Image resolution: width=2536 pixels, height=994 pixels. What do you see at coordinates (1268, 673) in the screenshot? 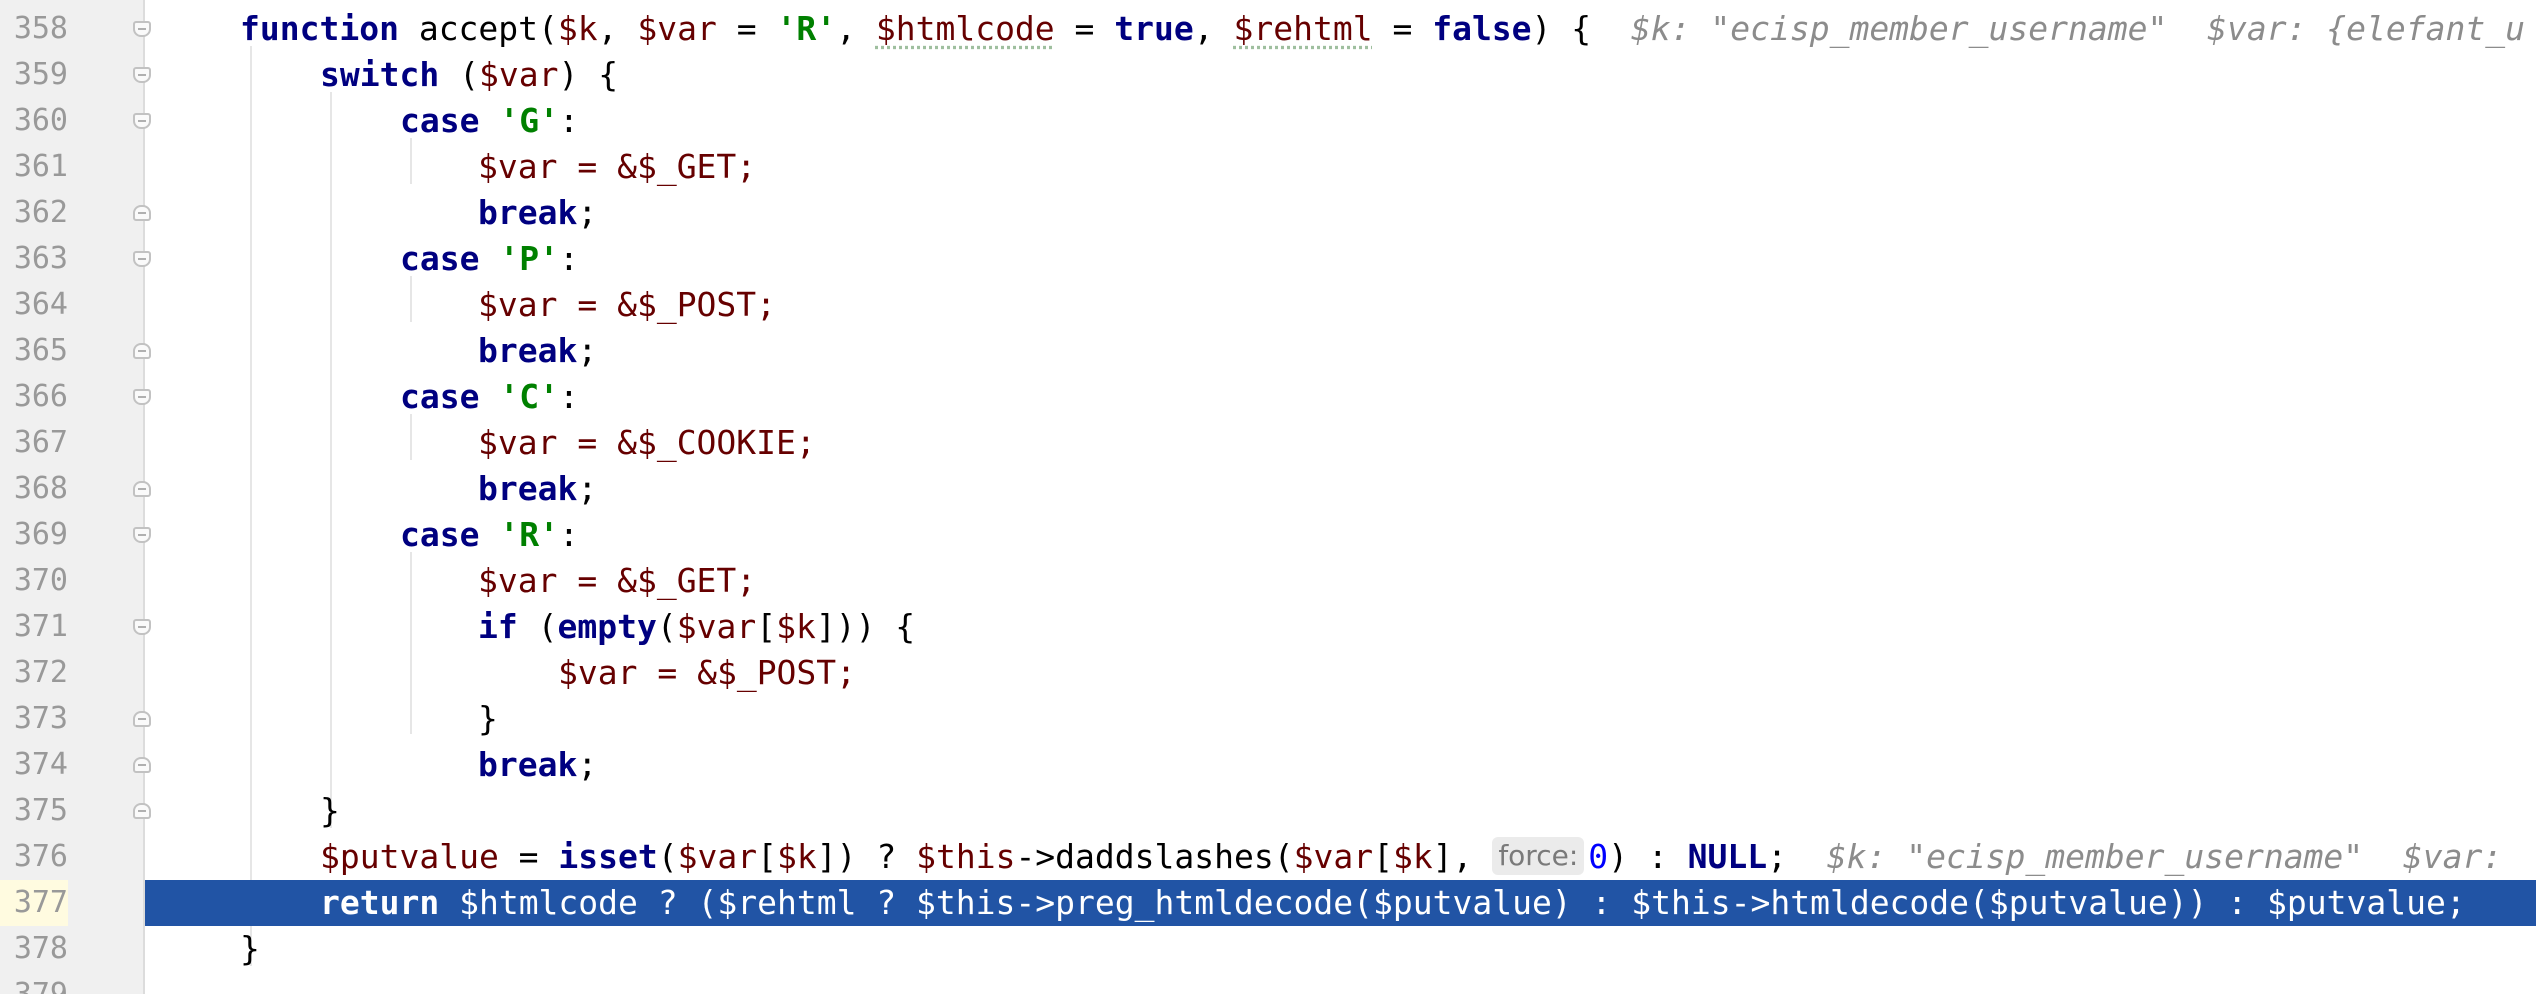
I see `code-line: 372 $var = &$_POST;` at bounding box center [1268, 673].